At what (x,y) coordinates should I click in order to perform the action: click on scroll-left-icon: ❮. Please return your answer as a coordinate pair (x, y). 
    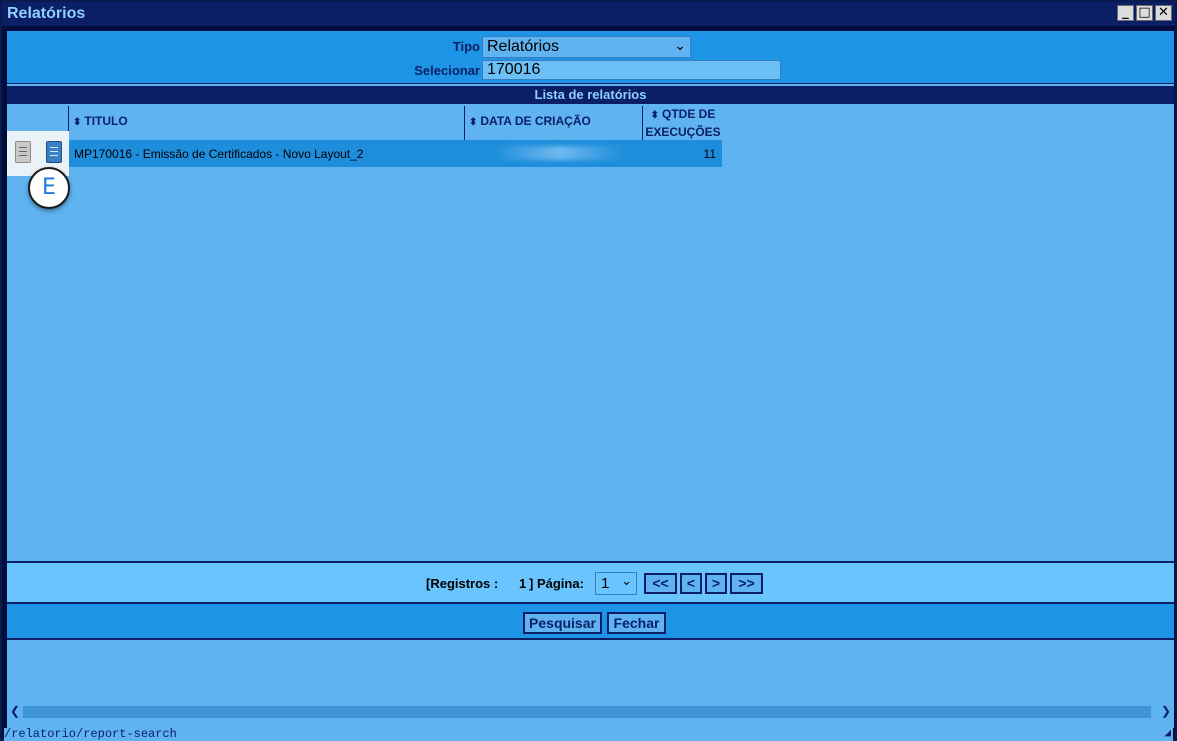
    Looking at the image, I should click on (15, 711).